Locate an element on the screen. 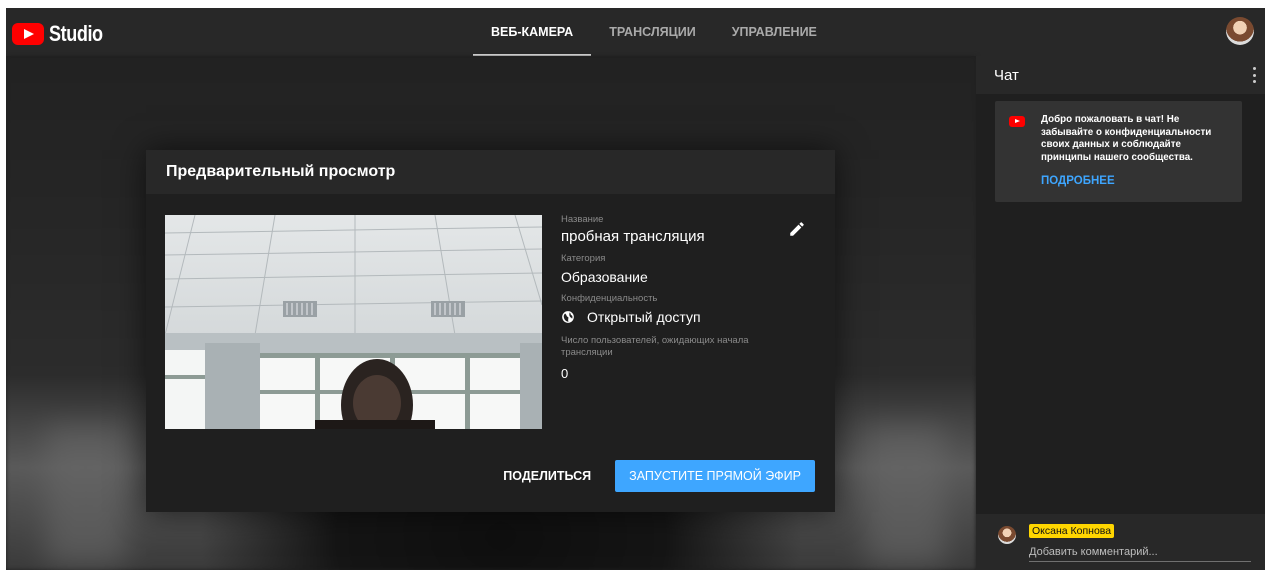 The height and width of the screenshot is (570, 1265). tab-manage: УПРАВЛЕНИЕ is located at coordinates (774, 32).